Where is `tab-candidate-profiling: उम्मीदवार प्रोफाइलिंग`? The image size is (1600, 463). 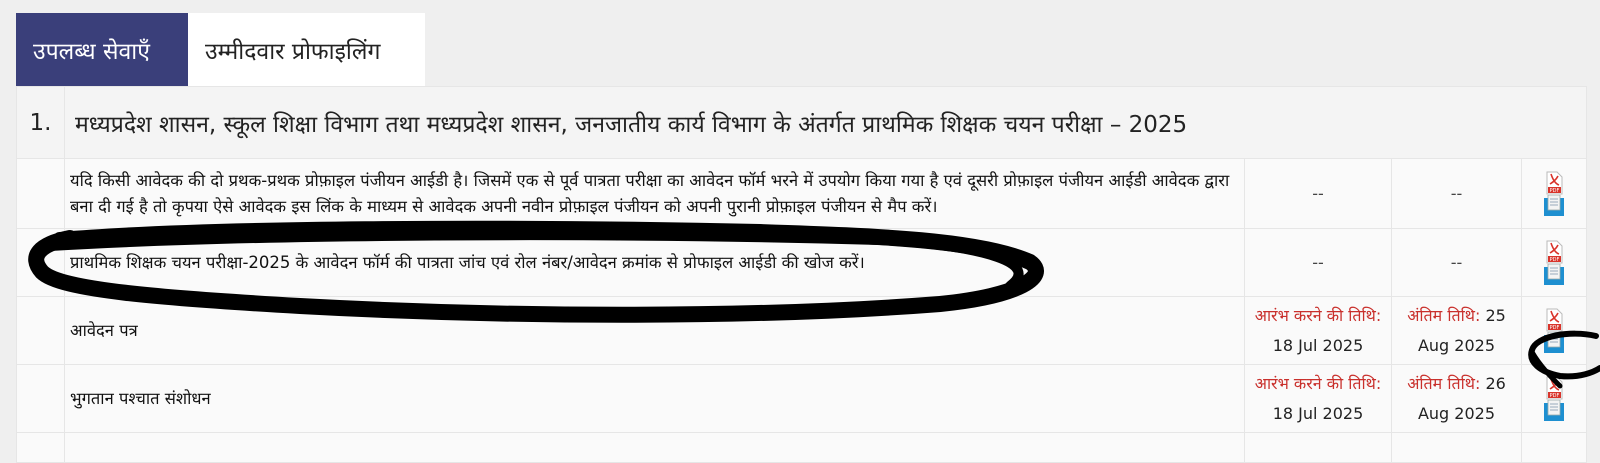 tab-candidate-profiling: उम्मीदवार प्रोफाइलिंग is located at coordinates (306, 49).